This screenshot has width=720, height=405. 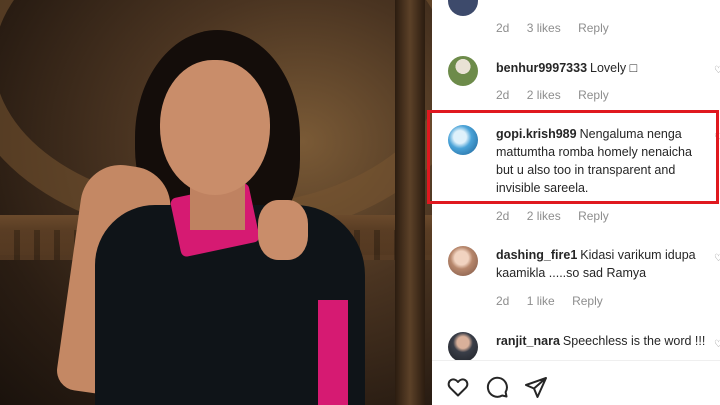 I want to click on comment-username: benhur9997333, so click(x=541, y=68).